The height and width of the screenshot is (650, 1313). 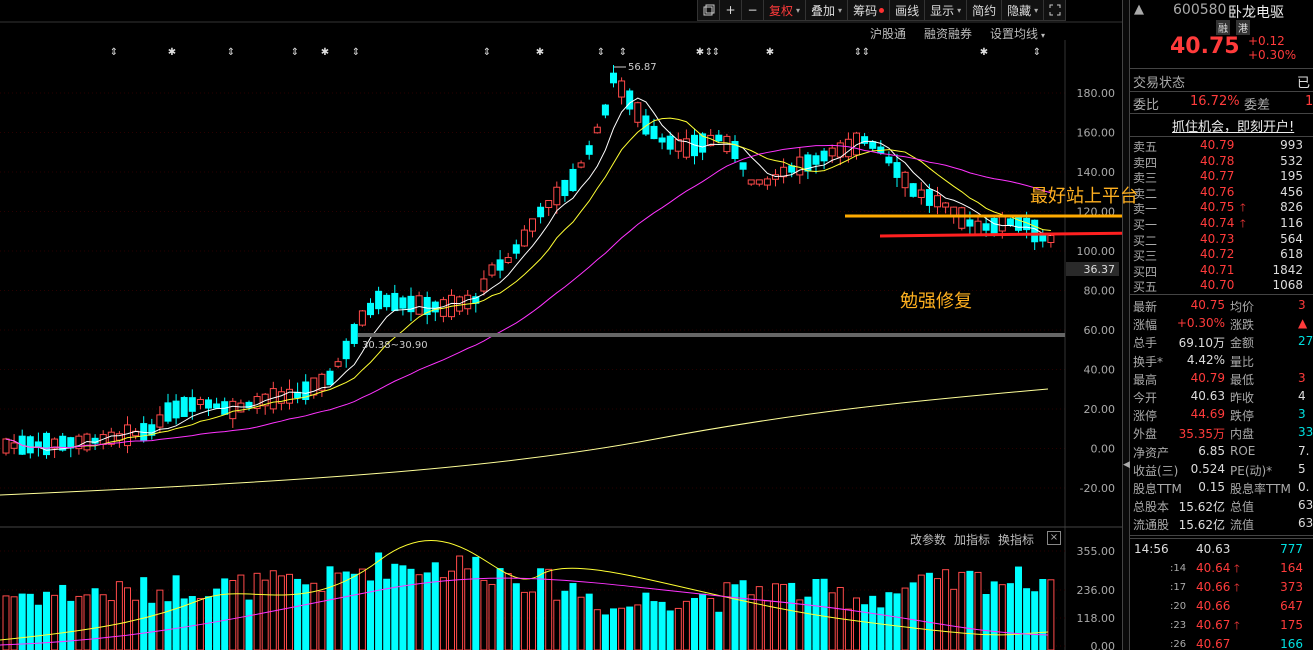 I want to click on stat-value: 33.7, so click(x=1305, y=432).